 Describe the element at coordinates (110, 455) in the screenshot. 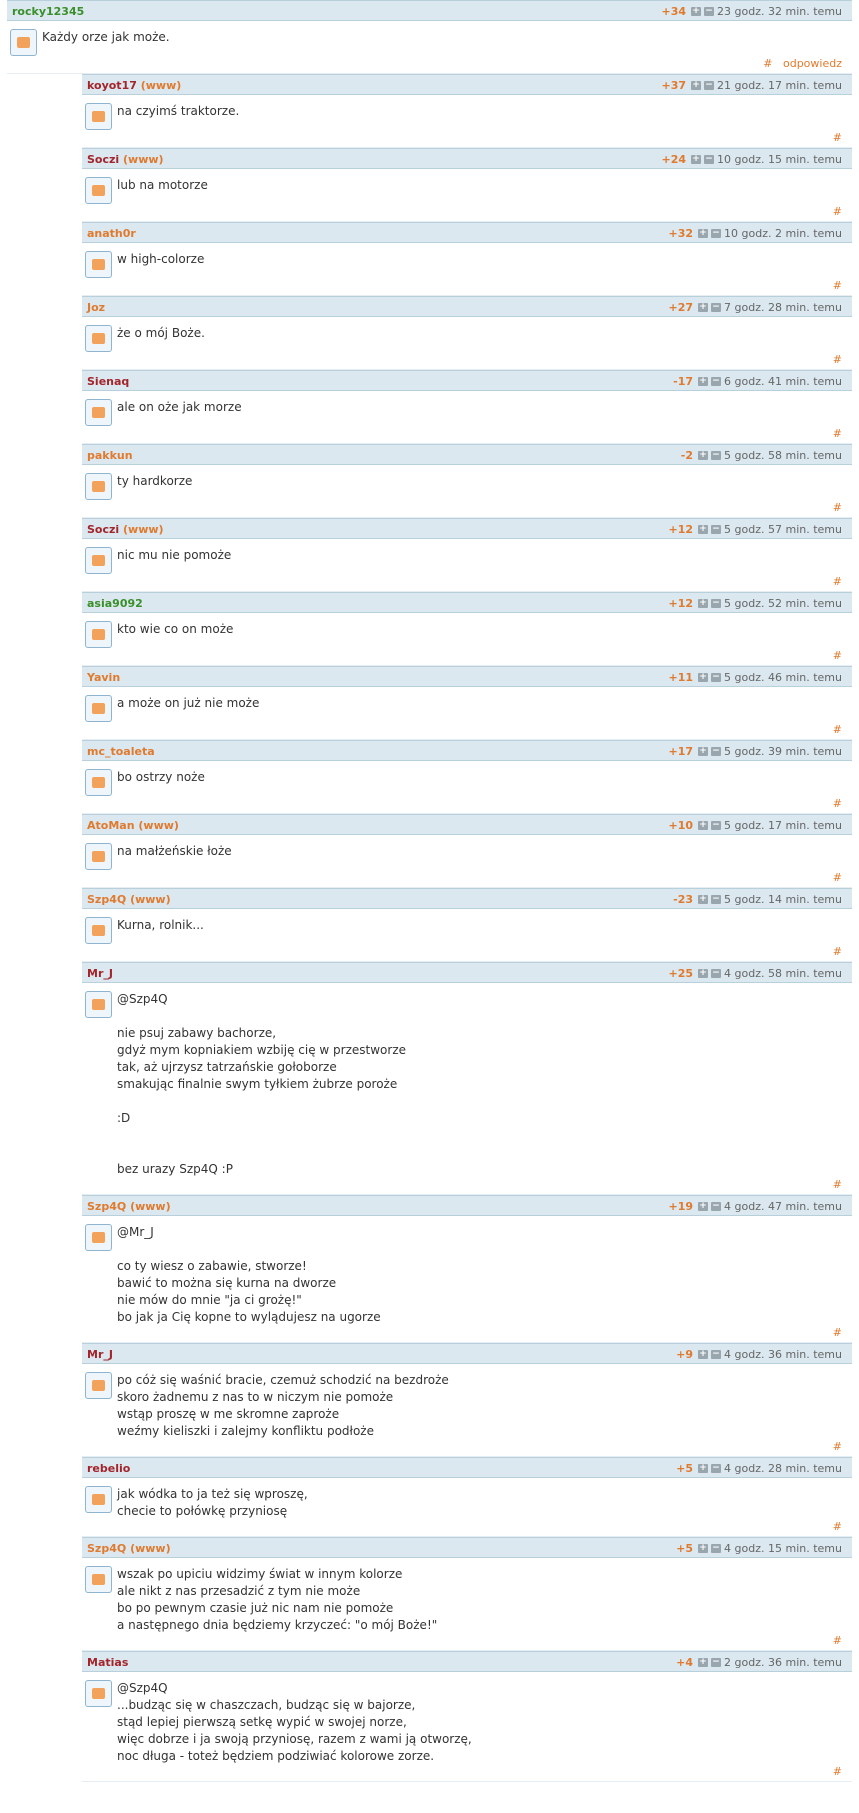

I see `username-link: pakkun` at that location.